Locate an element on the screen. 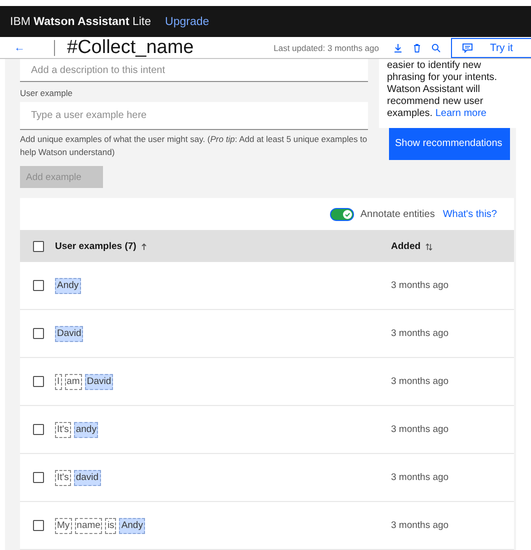 The height and width of the screenshot is (550, 531). help-text: Add unique examples of what the user might say. (Pro tip: Add at least 5 unique examples to help Watson understand) is located at coordinates (194, 146).